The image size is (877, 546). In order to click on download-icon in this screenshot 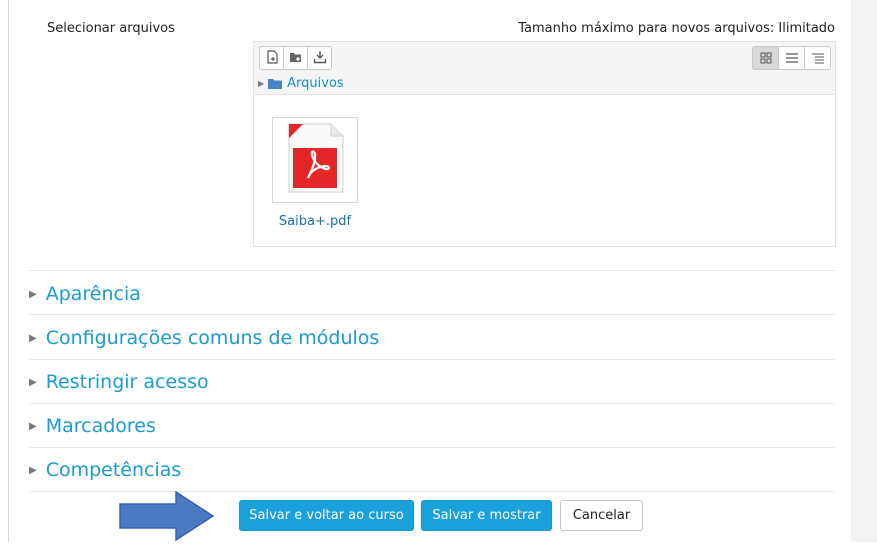, I will do `click(320, 58)`.